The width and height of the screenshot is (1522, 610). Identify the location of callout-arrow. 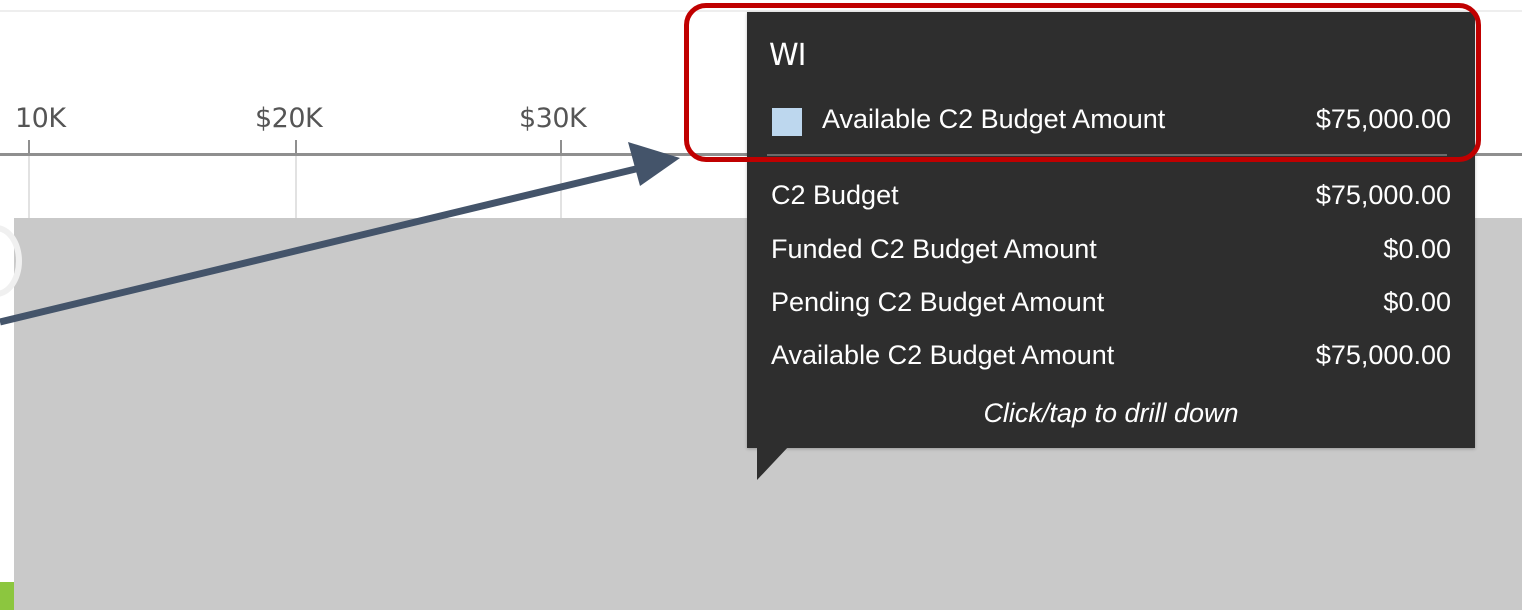
(340, 234).